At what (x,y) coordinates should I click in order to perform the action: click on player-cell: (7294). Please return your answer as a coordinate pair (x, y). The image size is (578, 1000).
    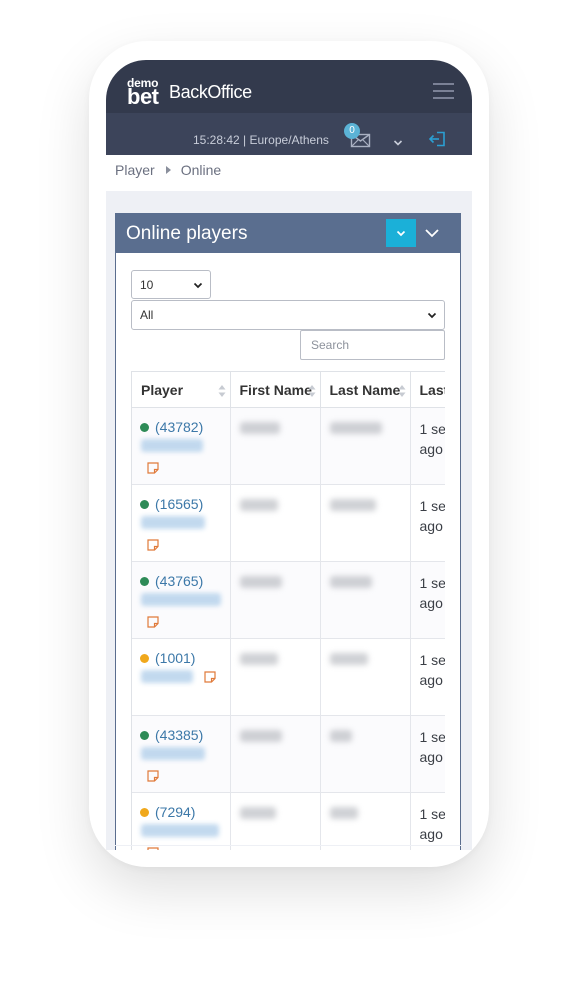
    Looking at the image, I should click on (181, 821).